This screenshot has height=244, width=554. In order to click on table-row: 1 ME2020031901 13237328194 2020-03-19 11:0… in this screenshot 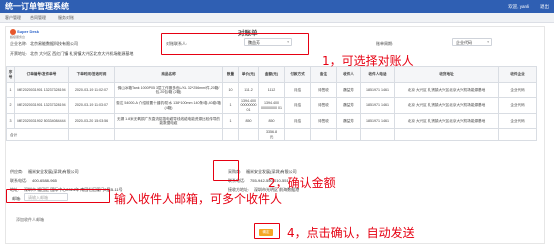, I will do `click(271, 90)`.